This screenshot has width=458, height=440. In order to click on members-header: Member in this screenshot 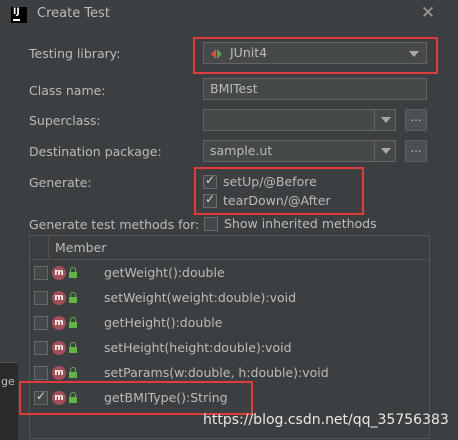, I will do `click(229, 248)`.